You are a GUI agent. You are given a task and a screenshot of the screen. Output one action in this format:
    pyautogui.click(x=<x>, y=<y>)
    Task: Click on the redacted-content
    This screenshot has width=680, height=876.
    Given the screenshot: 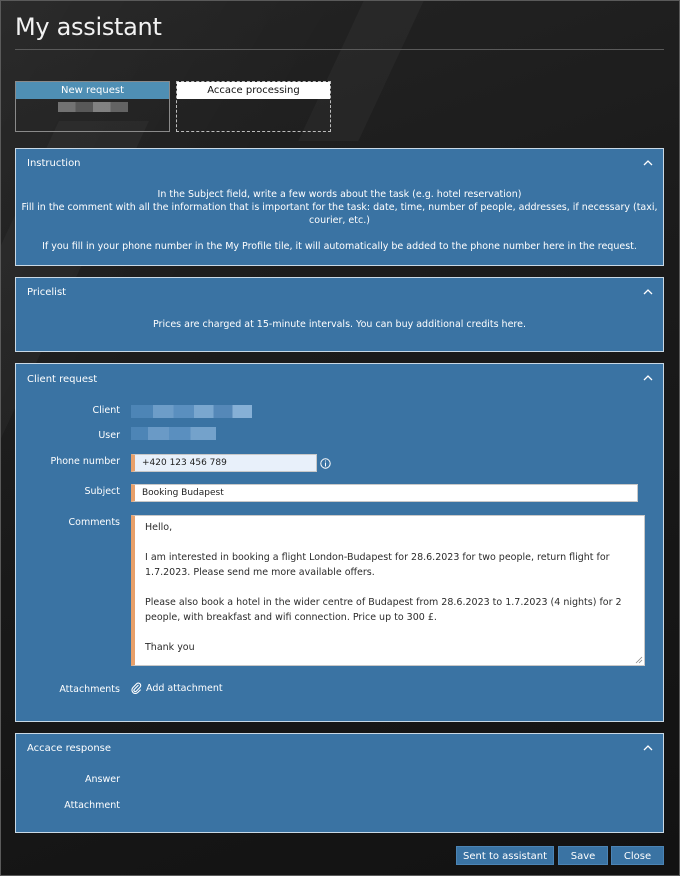 What is the action you would take?
    pyautogui.click(x=93, y=107)
    